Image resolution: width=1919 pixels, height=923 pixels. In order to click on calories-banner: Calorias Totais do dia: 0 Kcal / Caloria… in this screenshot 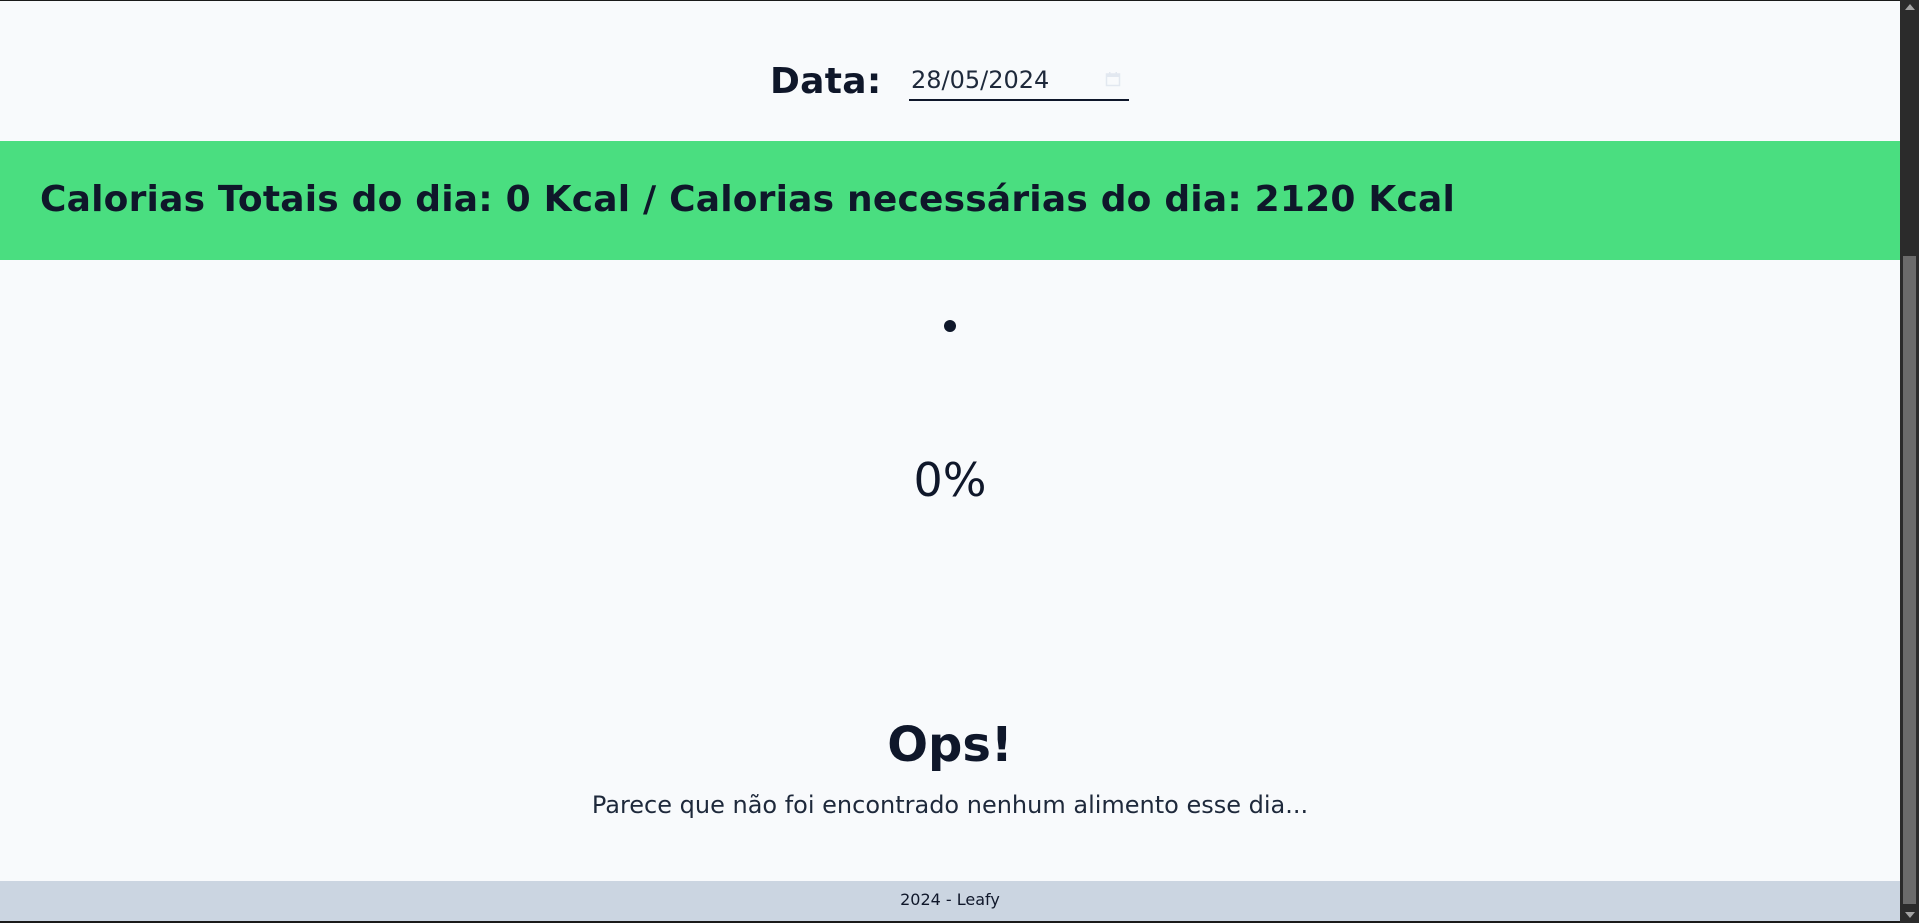, I will do `click(950, 200)`.